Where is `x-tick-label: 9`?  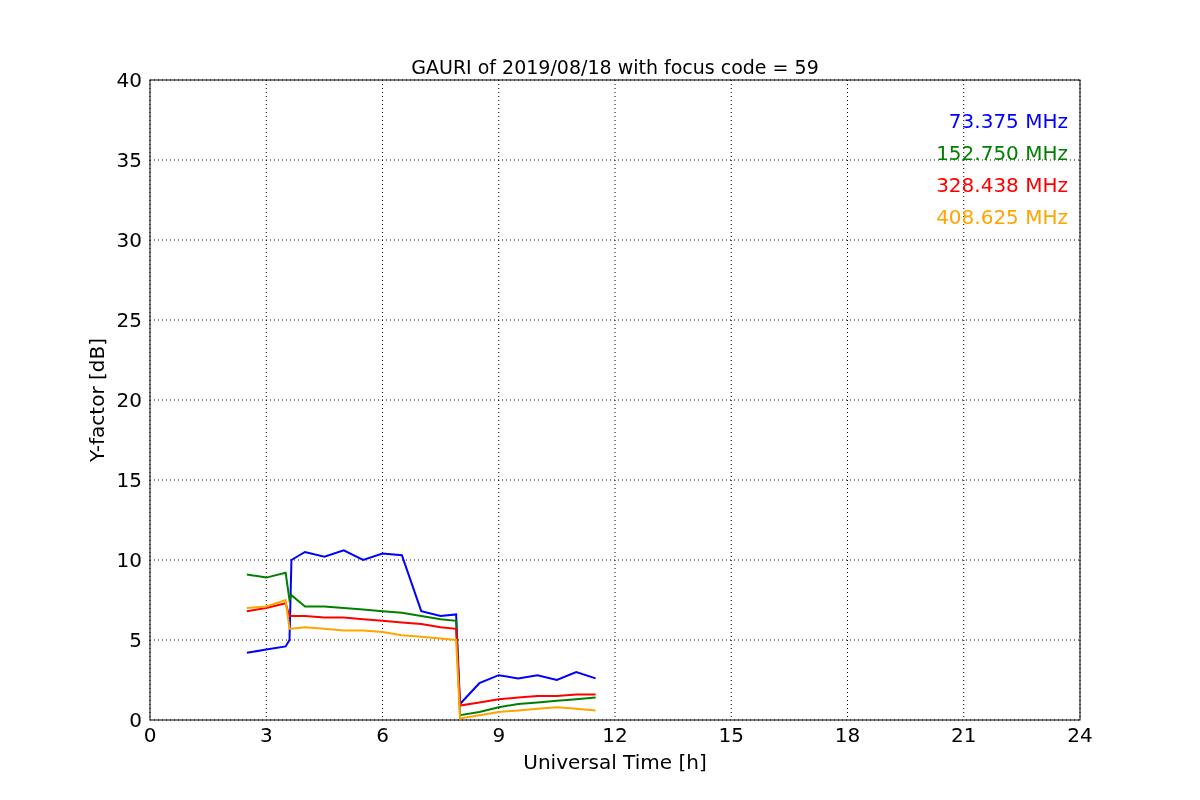
x-tick-label: 9 is located at coordinates (499, 735).